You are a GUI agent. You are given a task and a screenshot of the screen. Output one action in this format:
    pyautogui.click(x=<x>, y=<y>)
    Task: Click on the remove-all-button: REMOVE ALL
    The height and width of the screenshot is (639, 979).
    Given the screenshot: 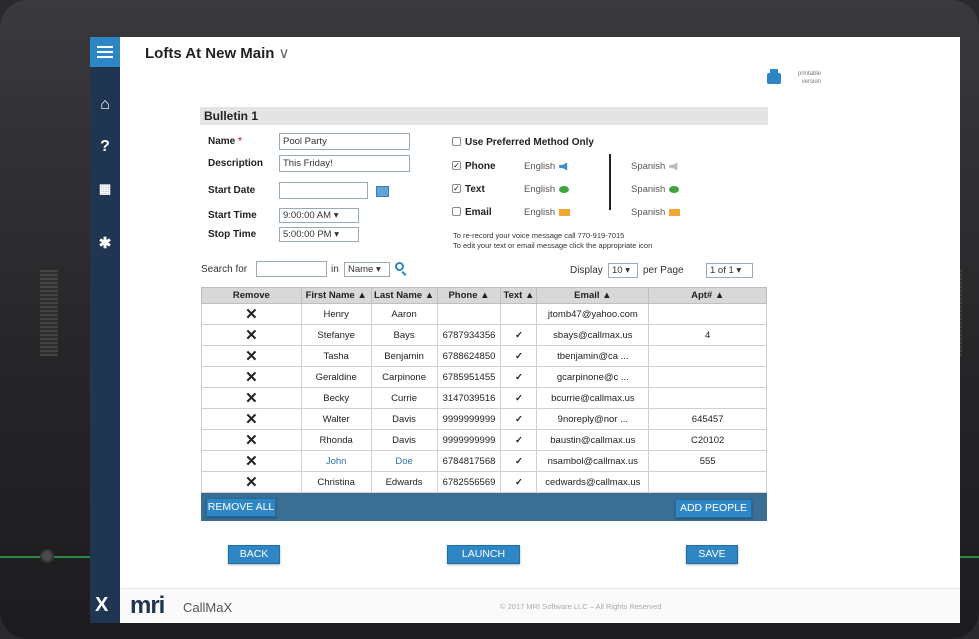 What is the action you would take?
    pyautogui.click(x=241, y=507)
    